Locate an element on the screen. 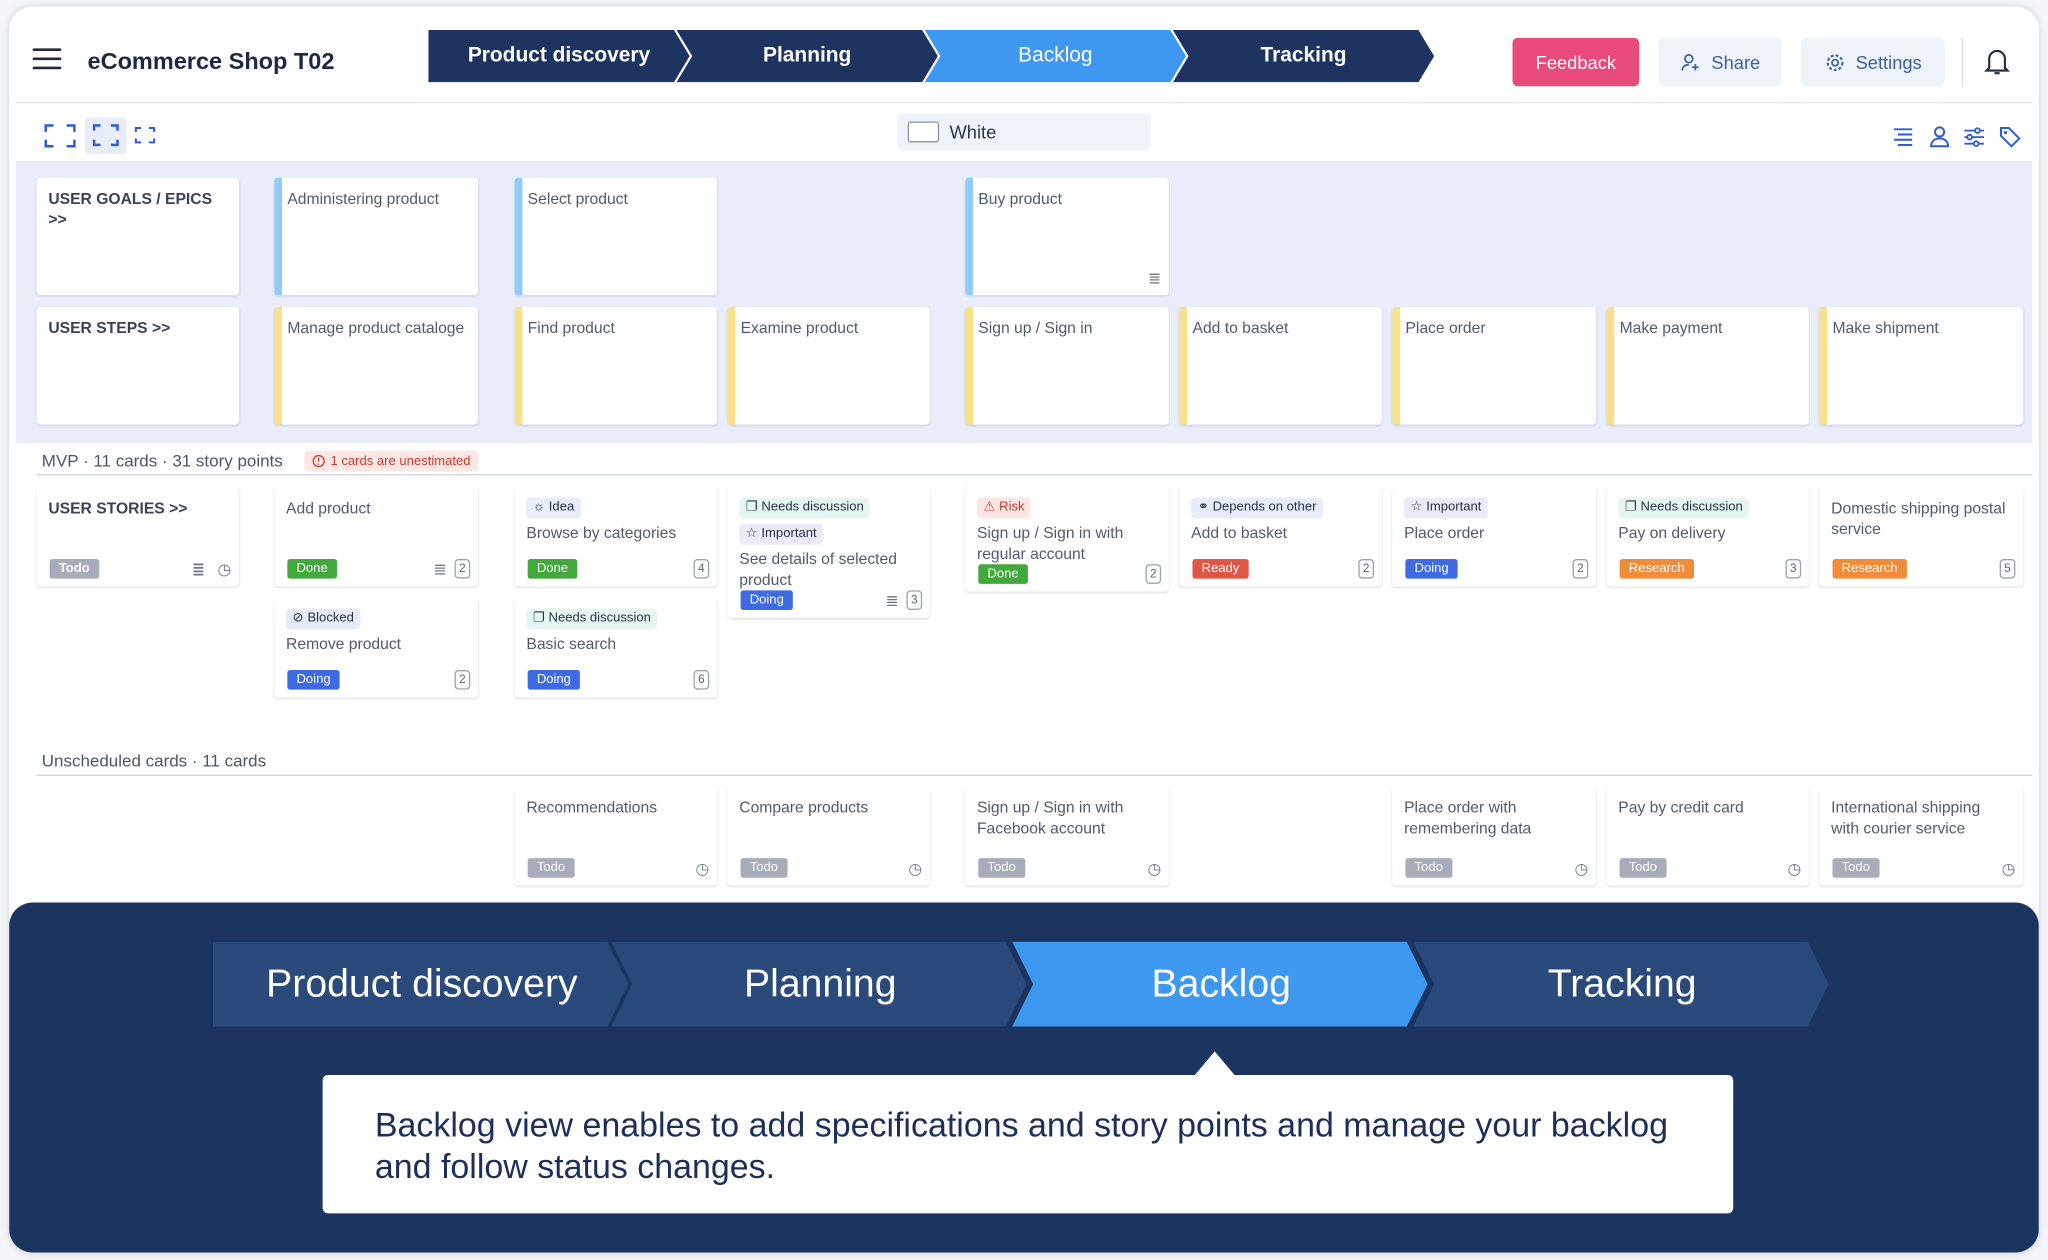  story-card: ☼ Idea Browse by categories Done 4 is located at coordinates (616, 537).